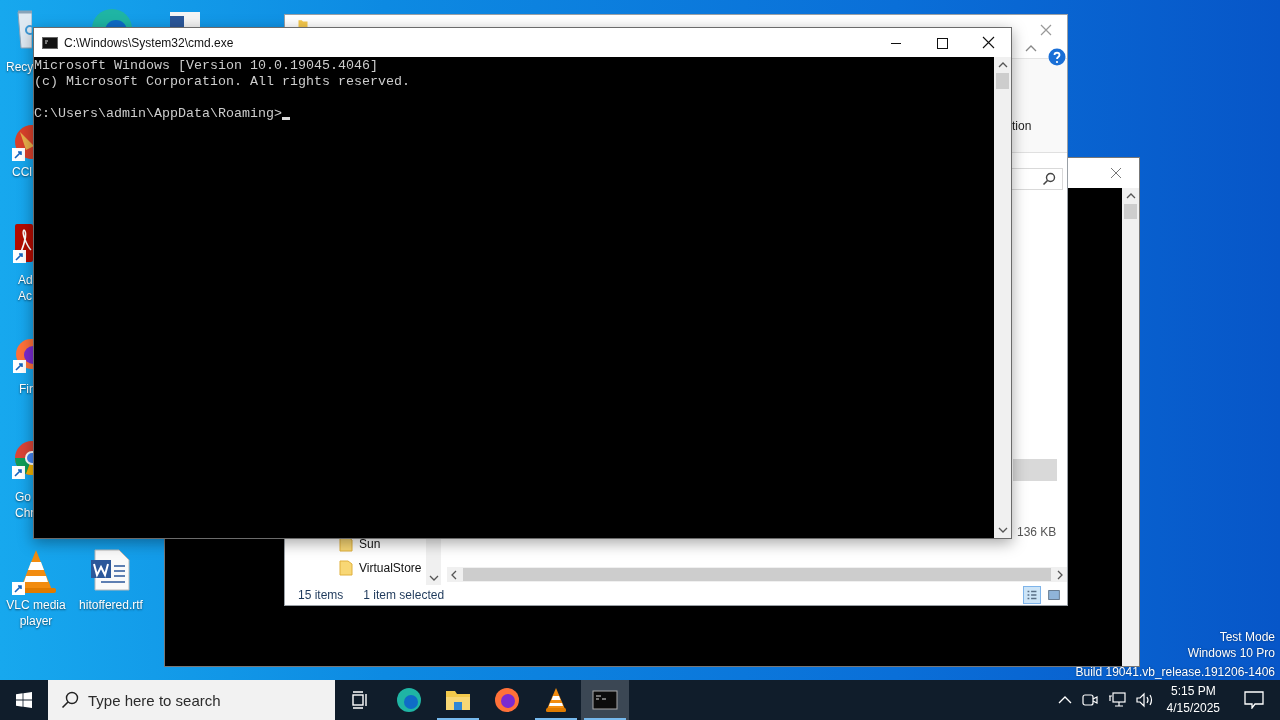 The width and height of the screenshot is (1280, 720). I want to click on folder-icon, so click(346, 568).